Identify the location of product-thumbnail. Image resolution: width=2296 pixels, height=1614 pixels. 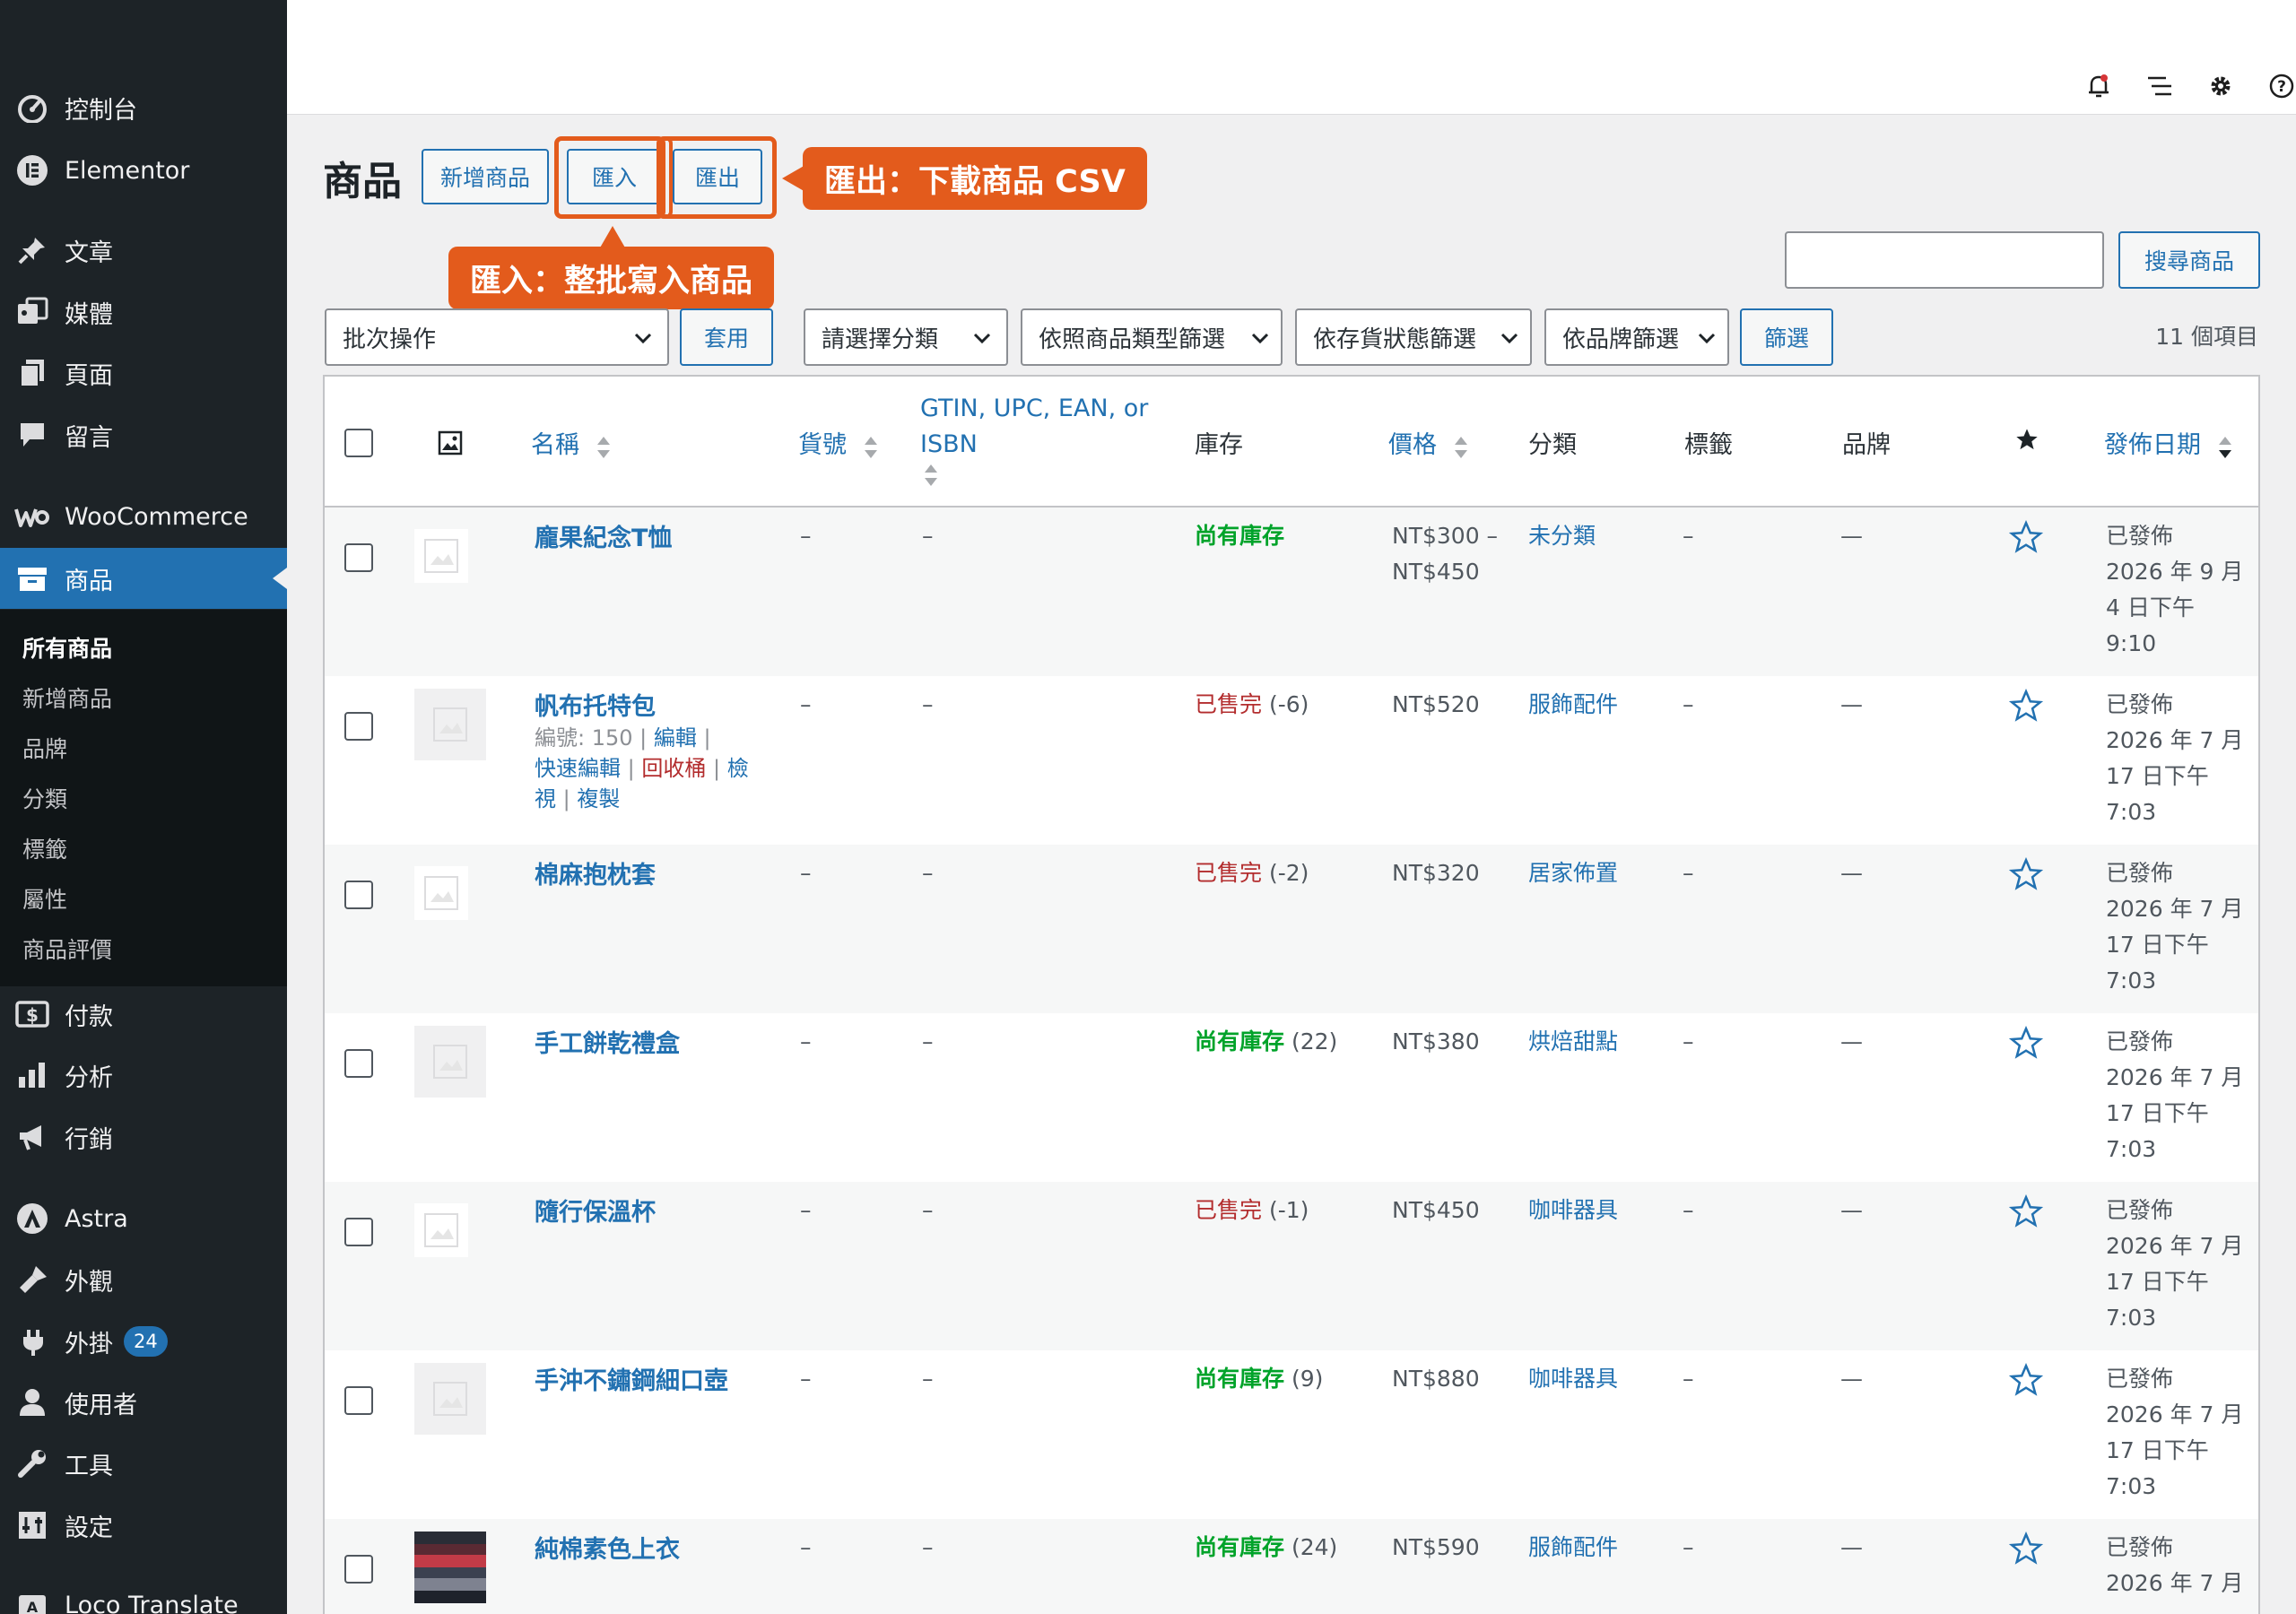
(450, 1567).